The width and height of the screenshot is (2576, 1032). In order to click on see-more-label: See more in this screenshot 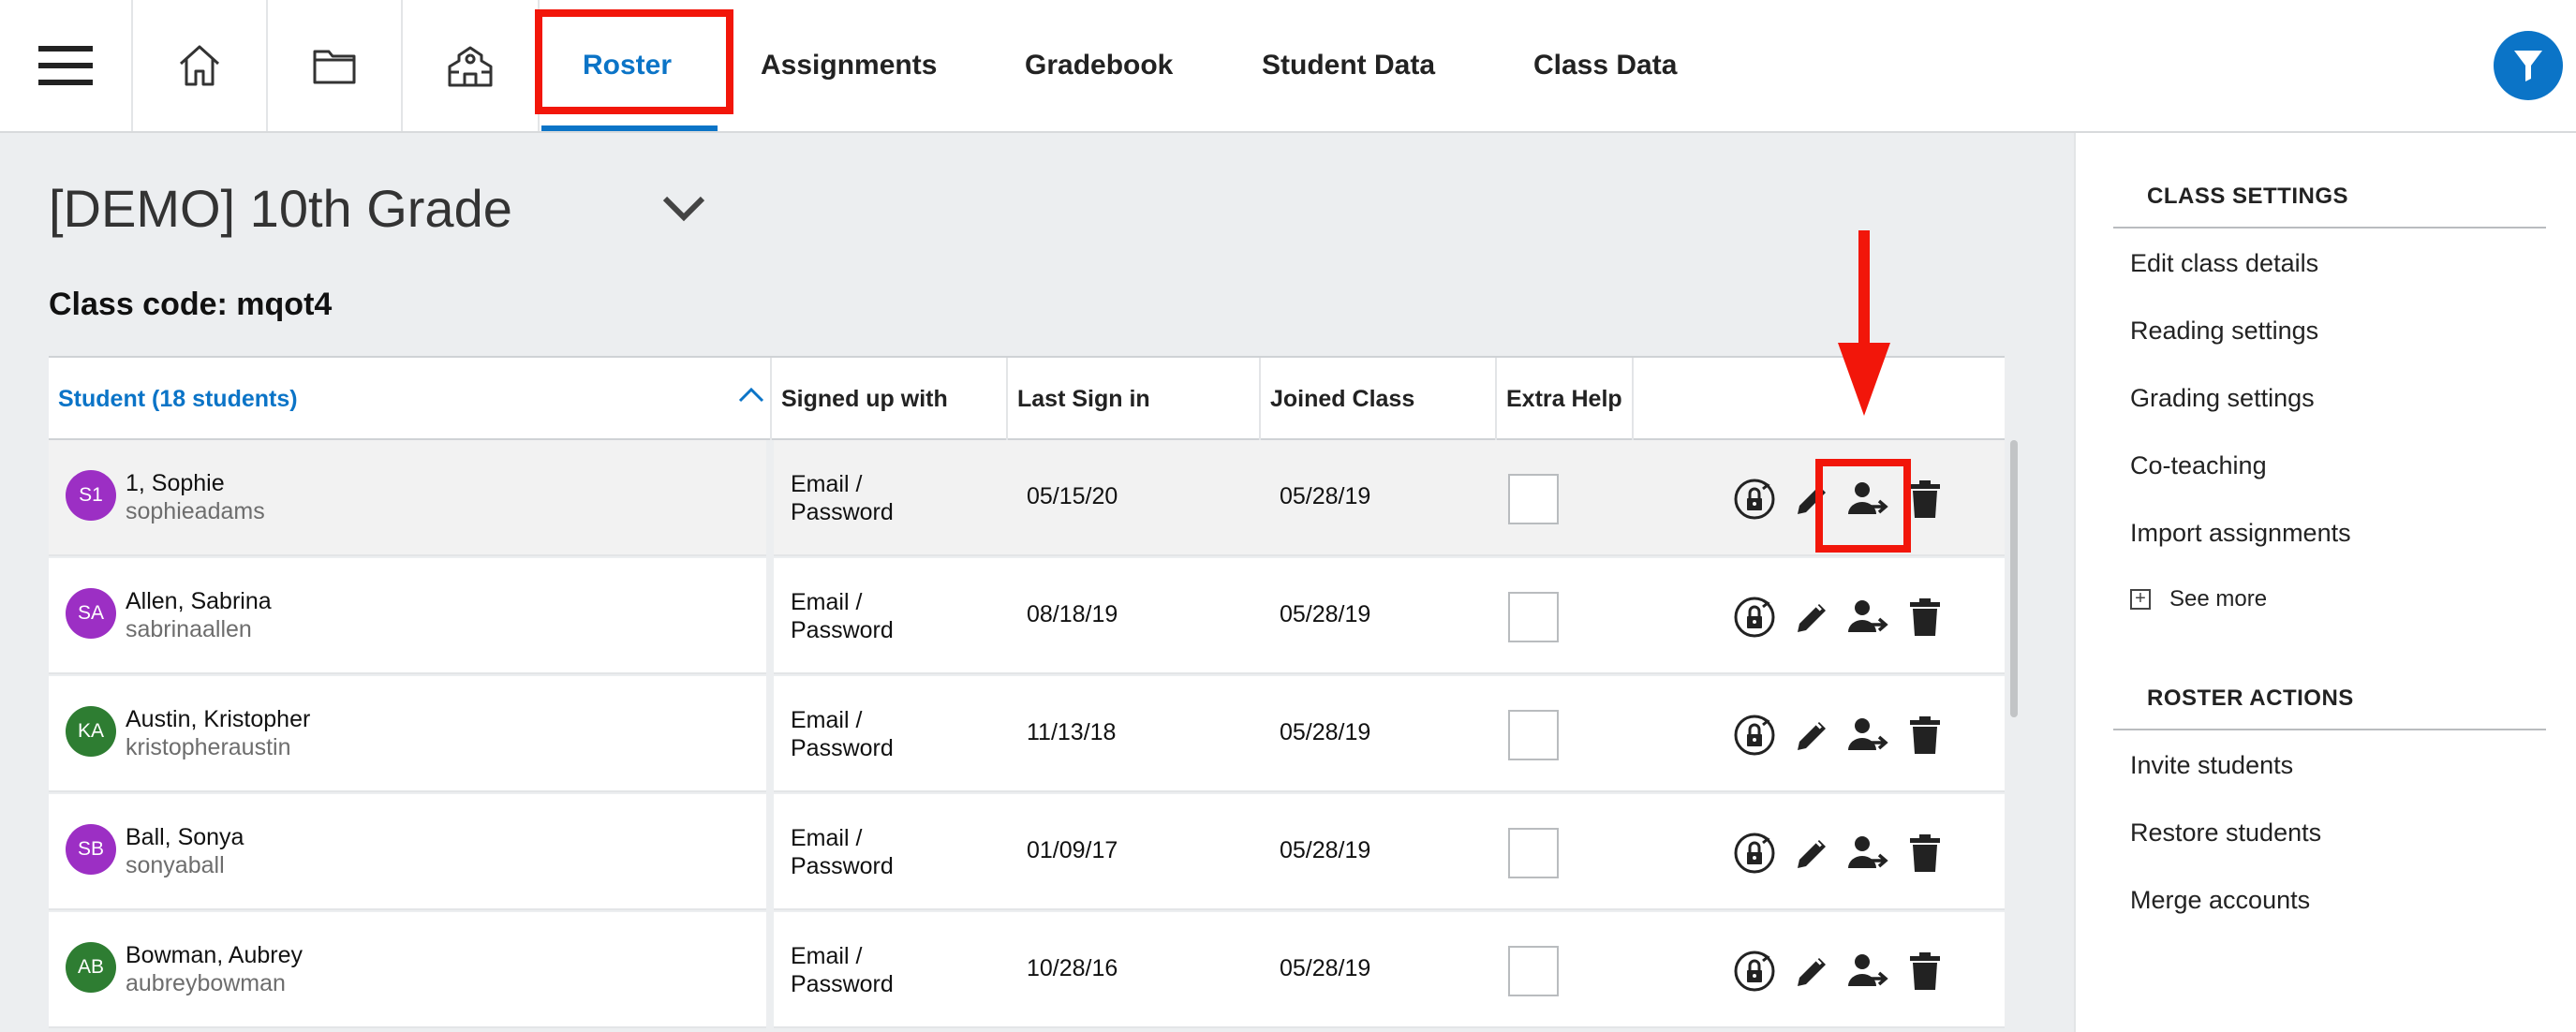, I will do `click(2218, 599)`.